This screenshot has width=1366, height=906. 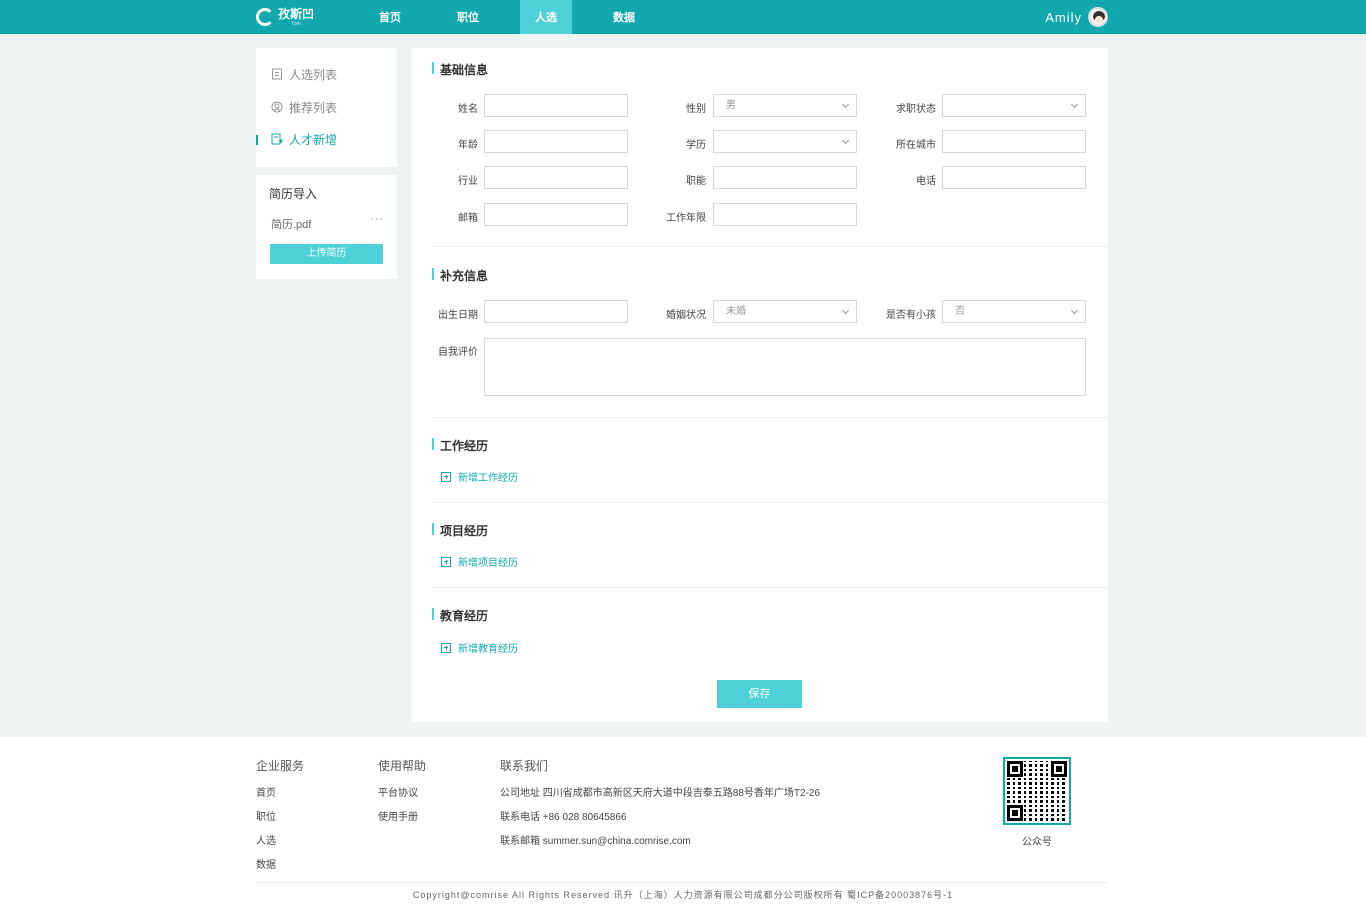 I want to click on nav-home: 首页, so click(x=390, y=17).